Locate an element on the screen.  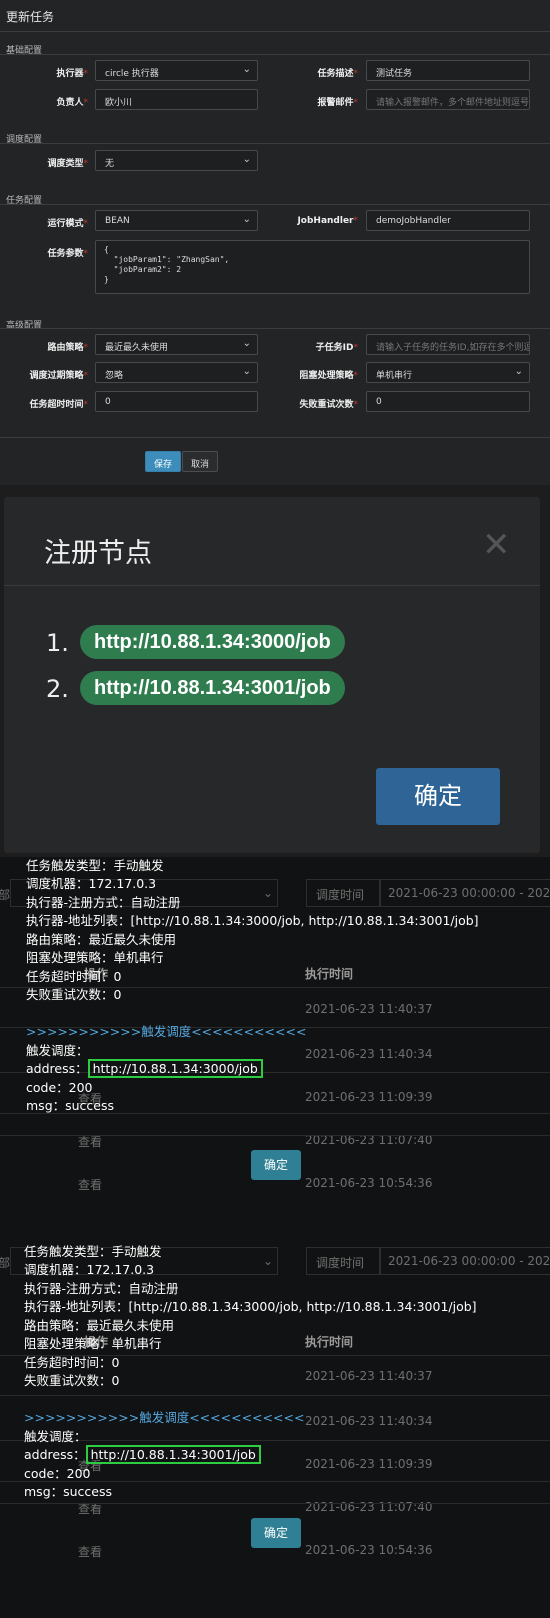
handler-input: demoJobHandler is located at coordinates (448, 220).